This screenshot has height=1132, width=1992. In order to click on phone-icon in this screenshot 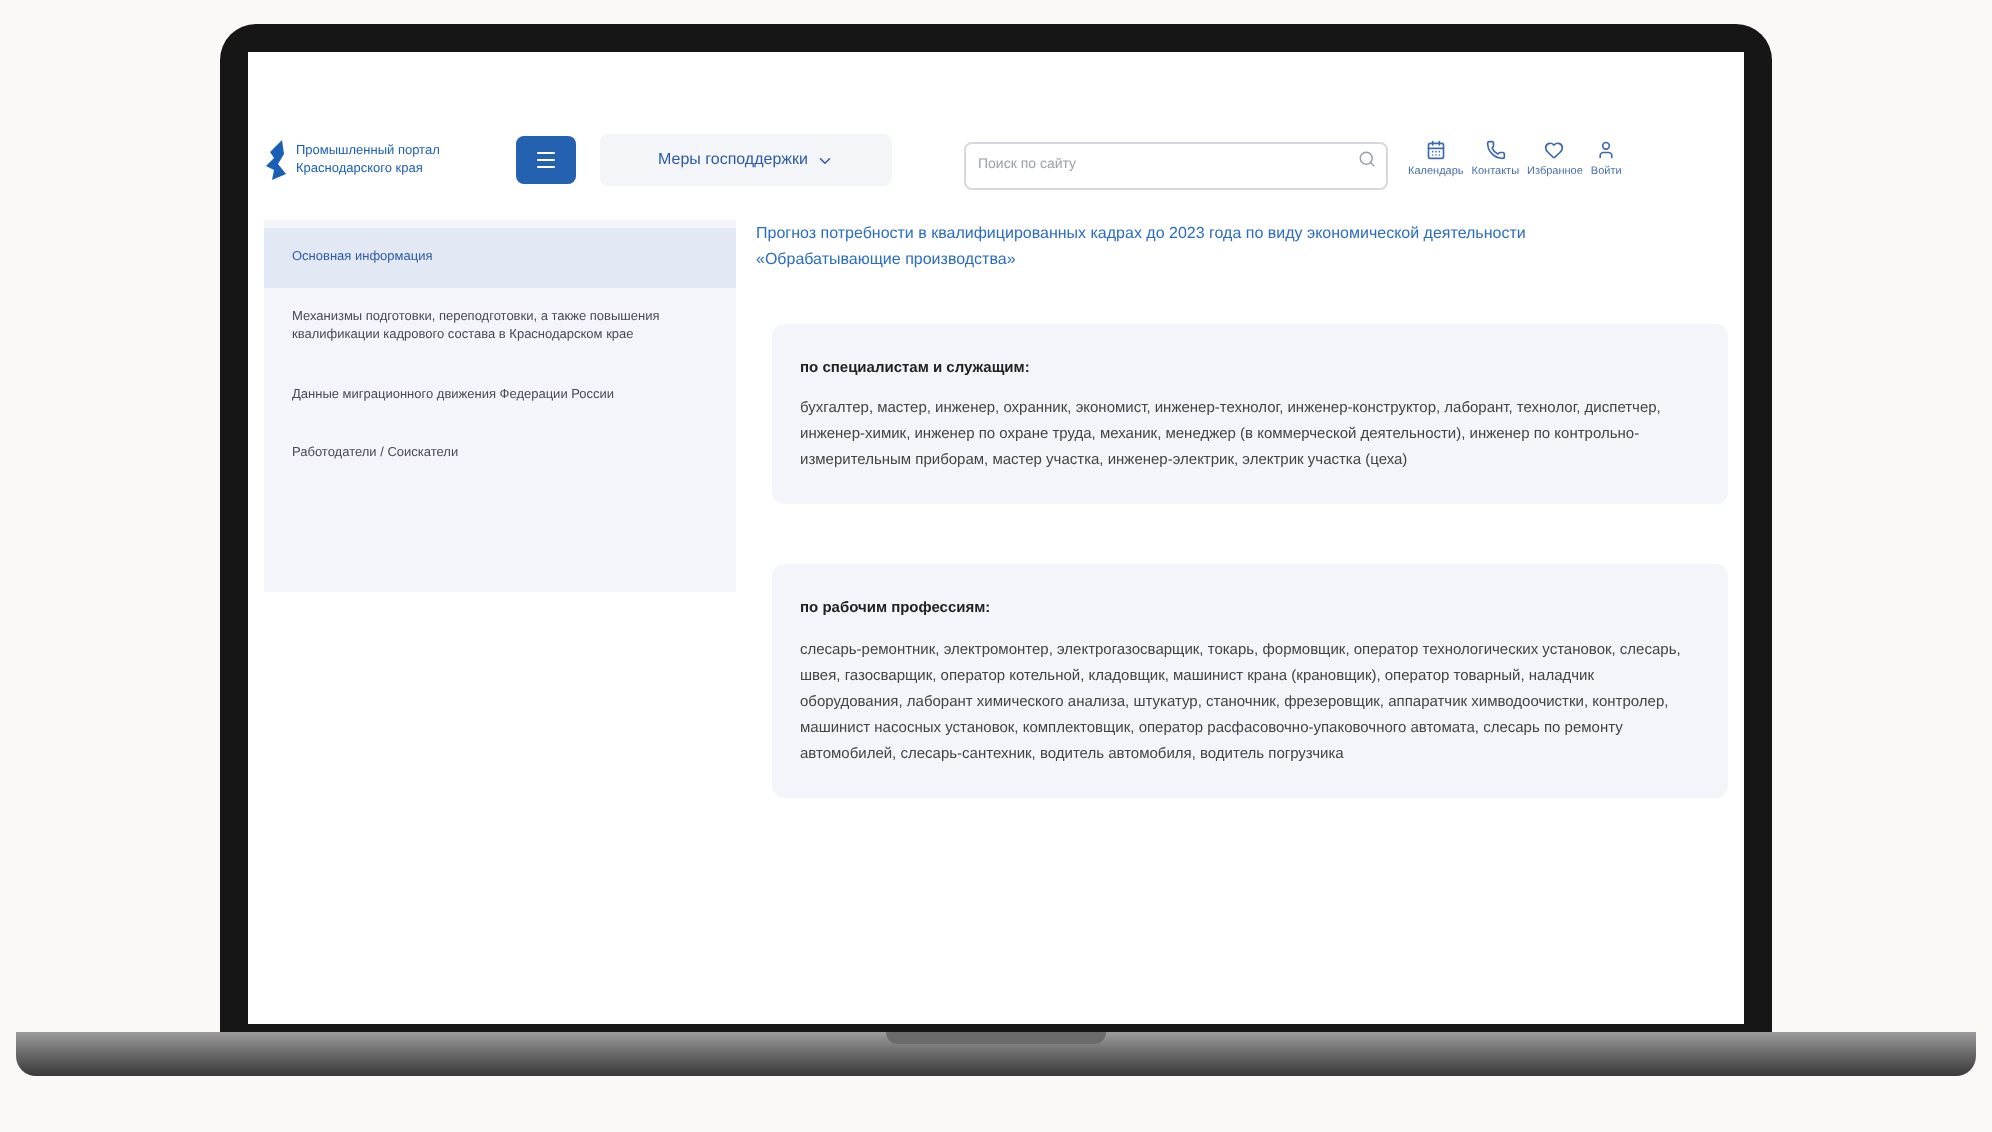, I will do `click(1495, 149)`.